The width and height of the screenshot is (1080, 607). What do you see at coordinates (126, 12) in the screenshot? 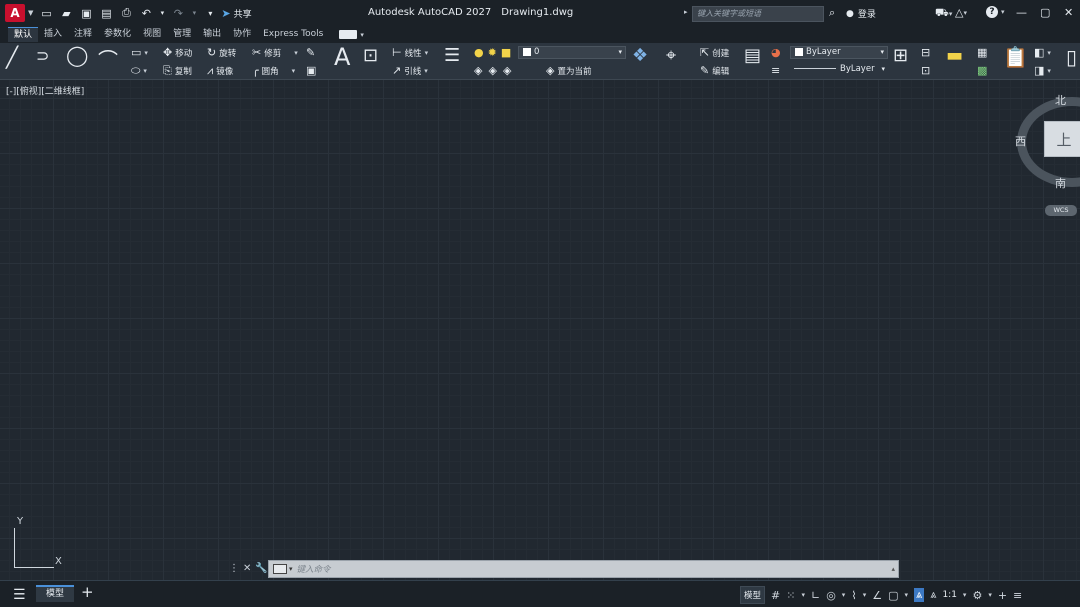
I see `print-icon: ⎙` at bounding box center [126, 12].